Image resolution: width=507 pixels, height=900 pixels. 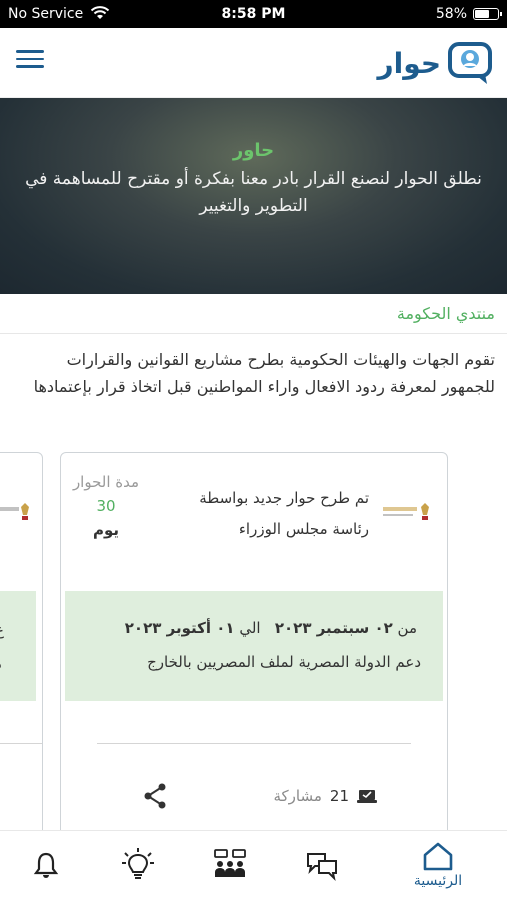 I want to click on section-title: منتدي الحكومة, so click(x=445, y=313).